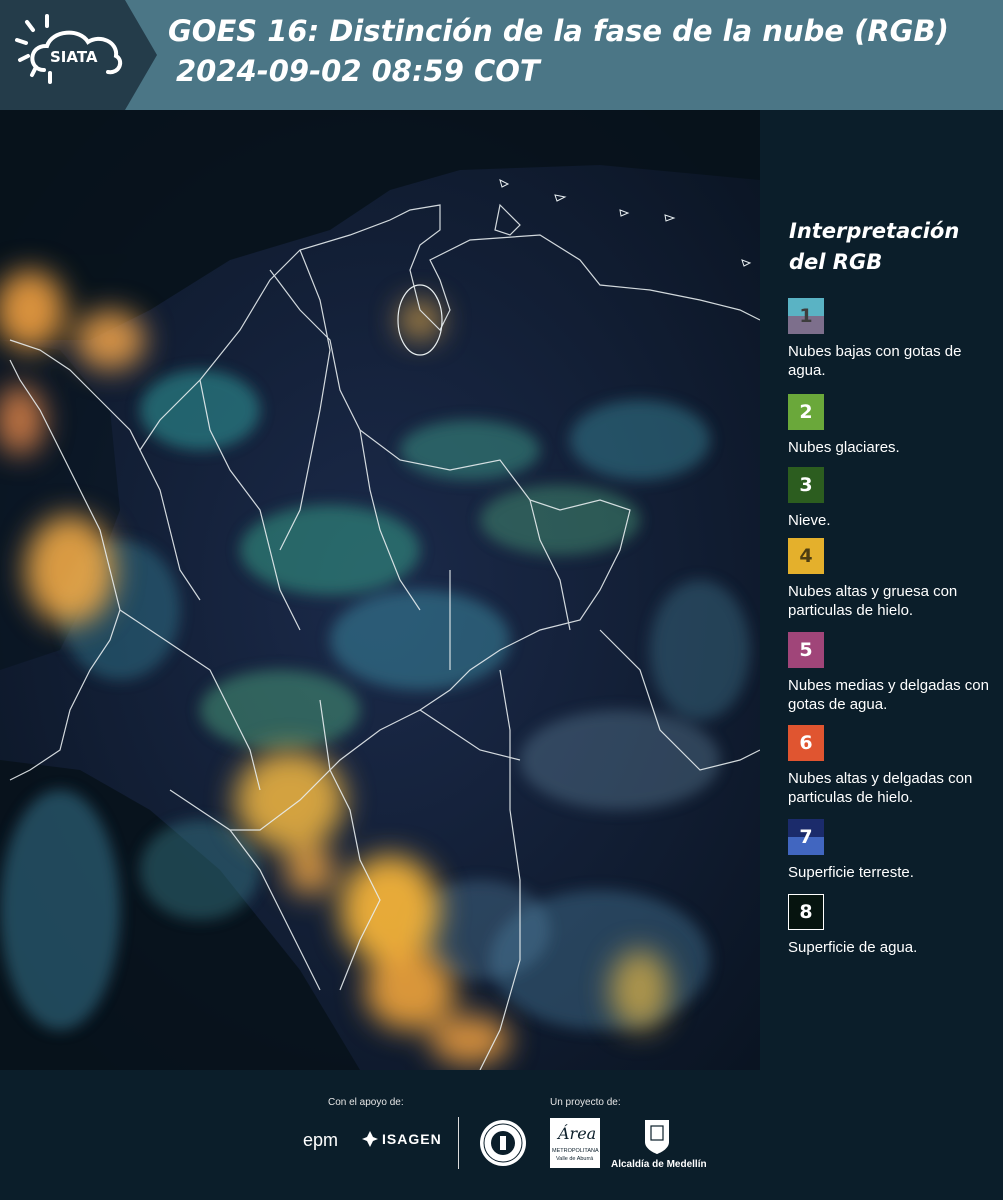 This screenshot has height=1200, width=1003. I want to click on alcaldia-shield-icon, so click(657, 1137).